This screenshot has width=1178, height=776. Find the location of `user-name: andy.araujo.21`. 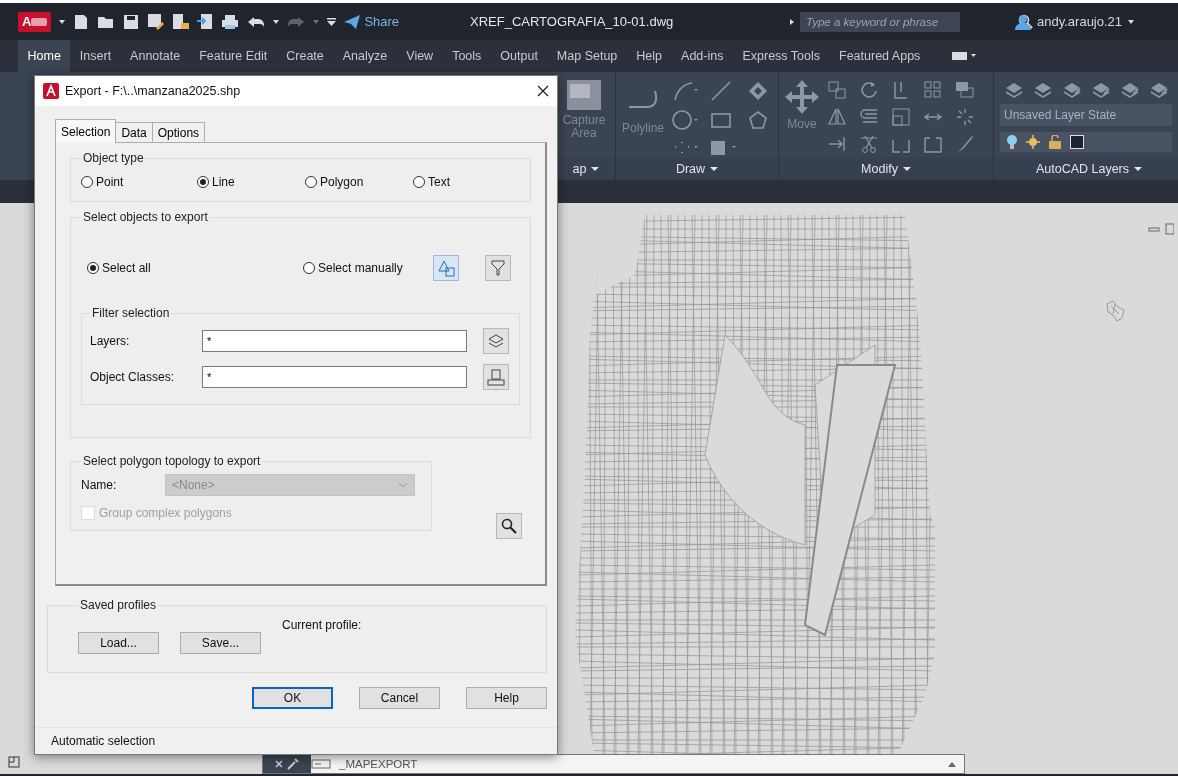

user-name: andy.araujo.21 is located at coordinates (1080, 21).